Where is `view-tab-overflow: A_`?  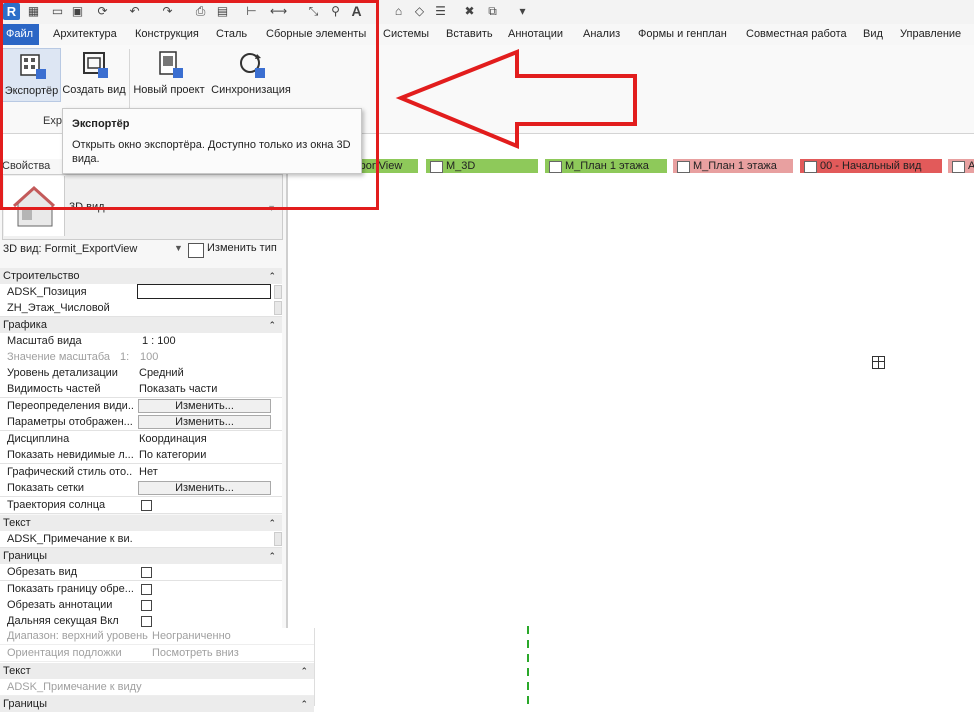
view-tab-overflow: A_ is located at coordinates (961, 166).